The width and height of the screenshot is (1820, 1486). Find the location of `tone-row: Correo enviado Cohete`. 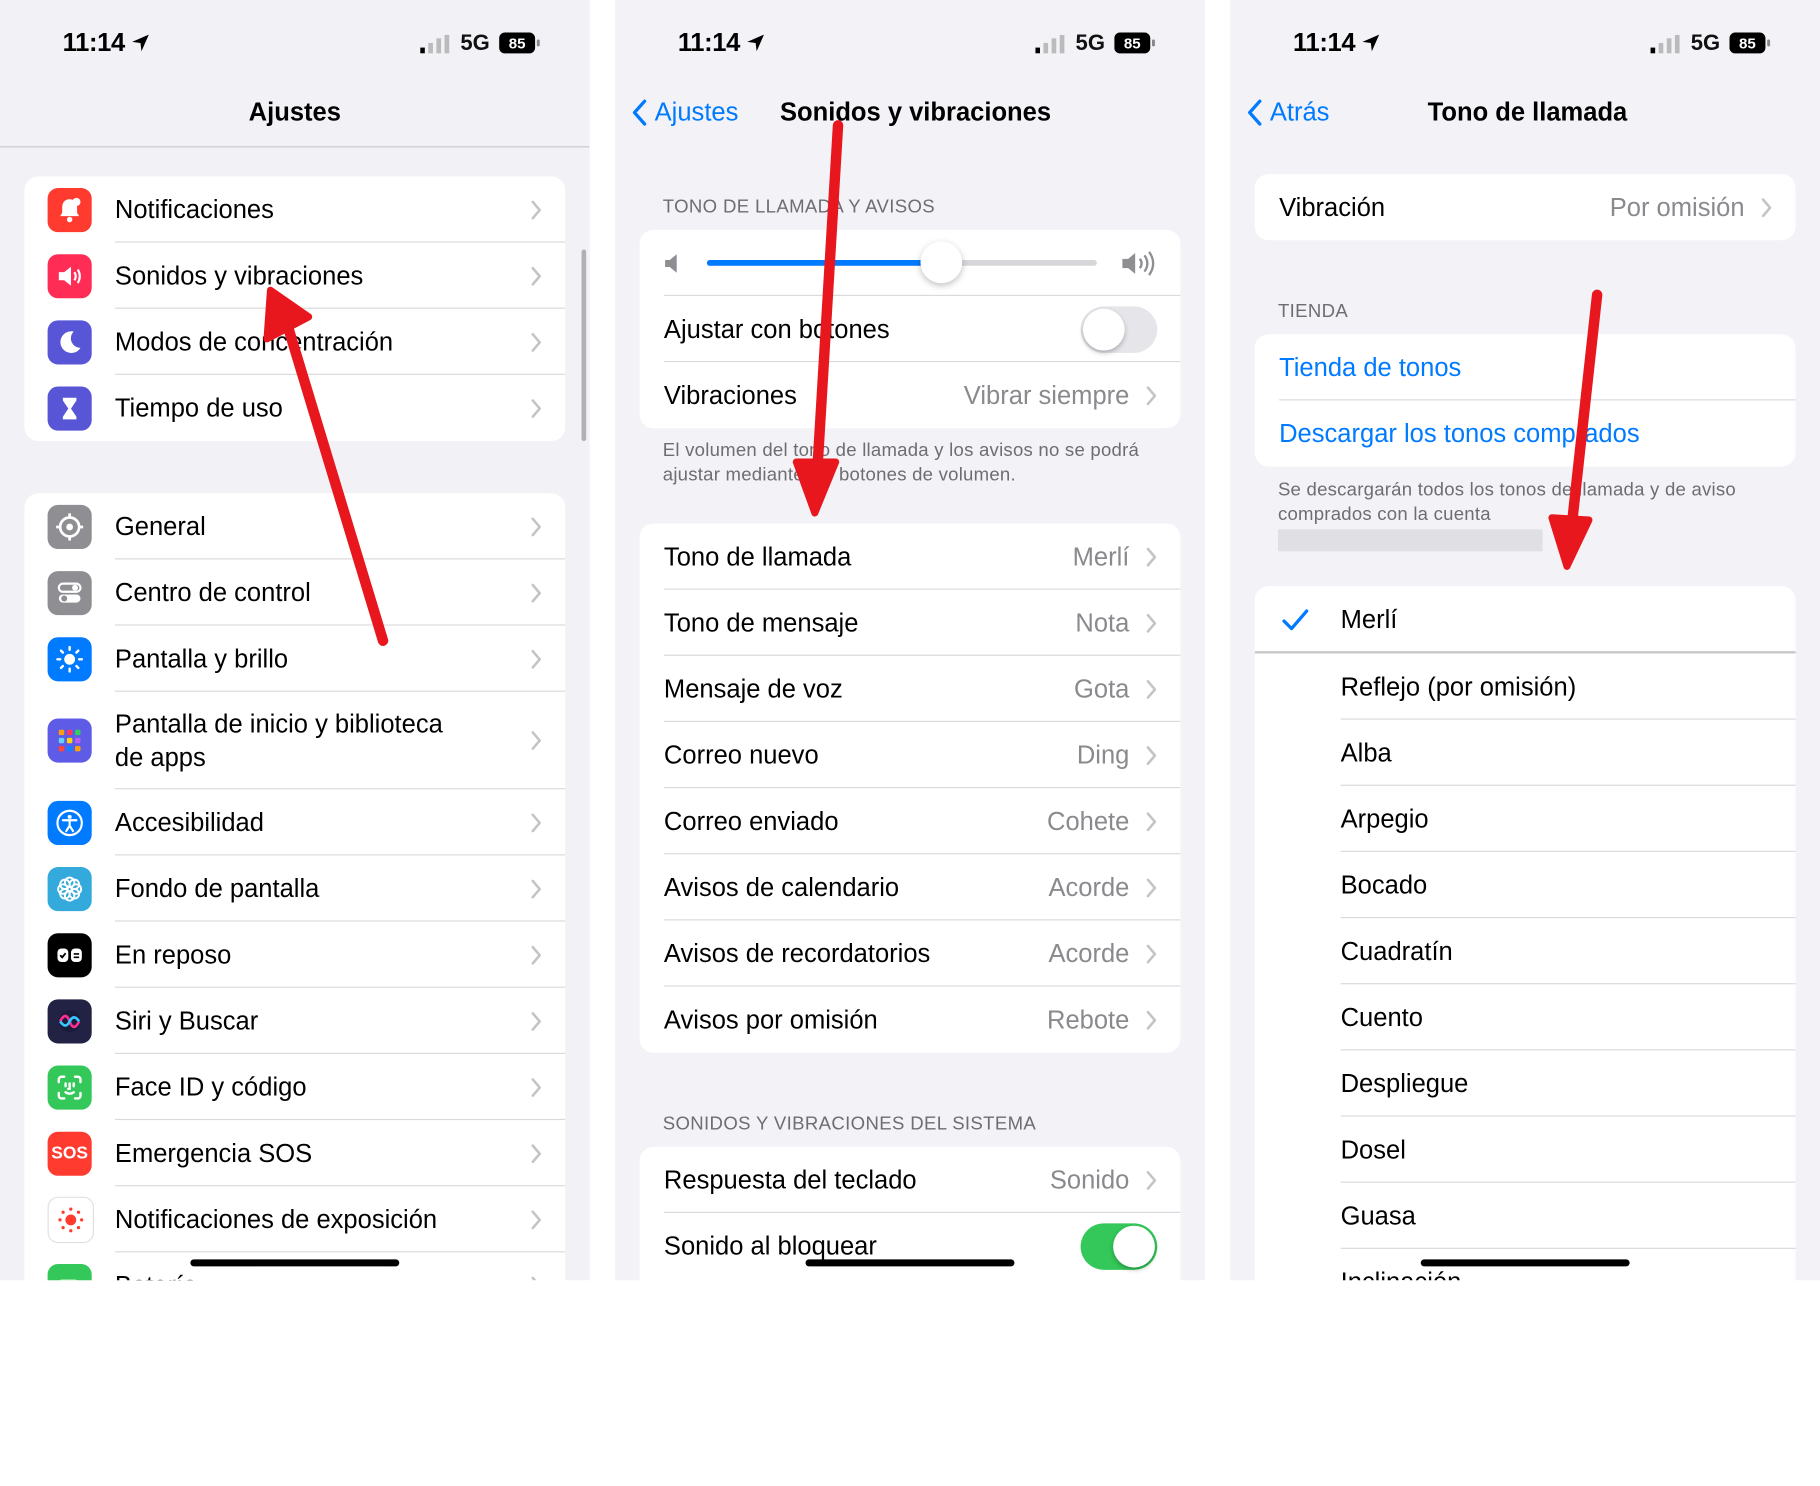

tone-row: Correo enviado Cohete is located at coordinates (910, 821).